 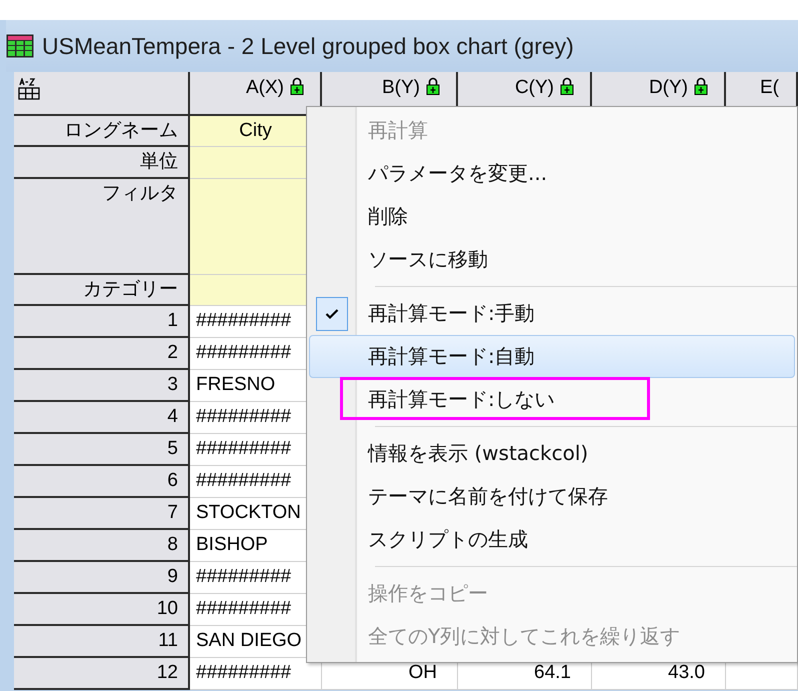 What do you see at coordinates (102, 354) in the screenshot?
I see `row-number: 2` at bounding box center [102, 354].